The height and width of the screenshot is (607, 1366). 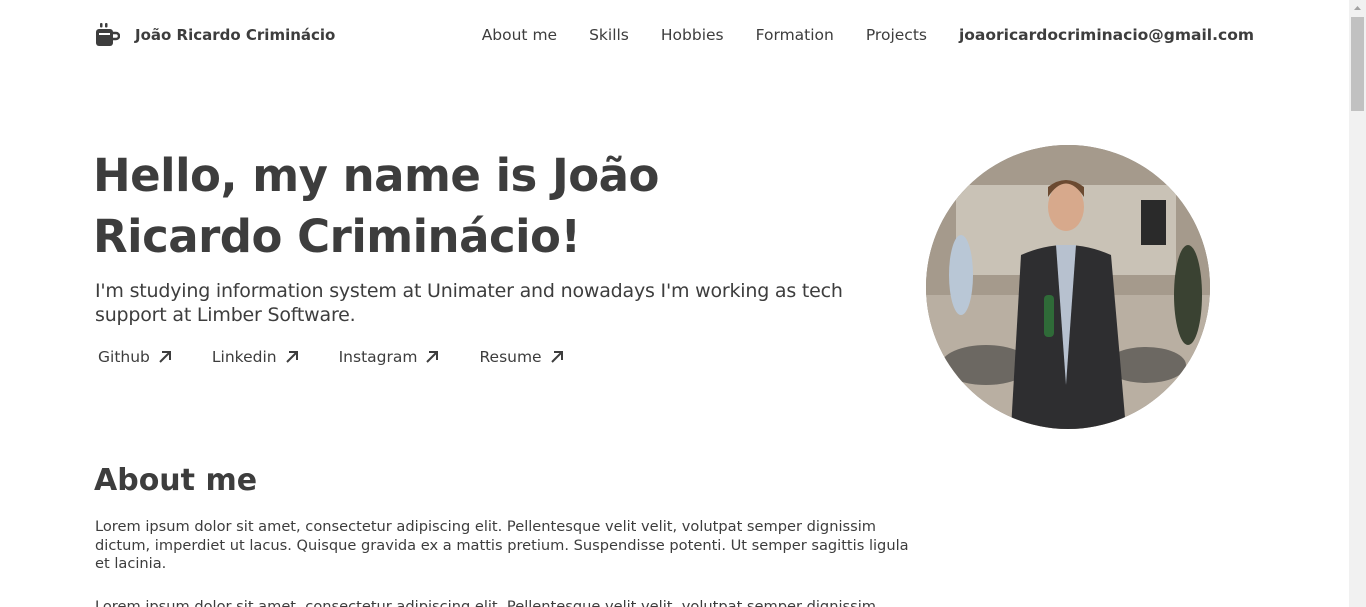 What do you see at coordinates (1068, 287) in the screenshot?
I see `profile-photo` at bounding box center [1068, 287].